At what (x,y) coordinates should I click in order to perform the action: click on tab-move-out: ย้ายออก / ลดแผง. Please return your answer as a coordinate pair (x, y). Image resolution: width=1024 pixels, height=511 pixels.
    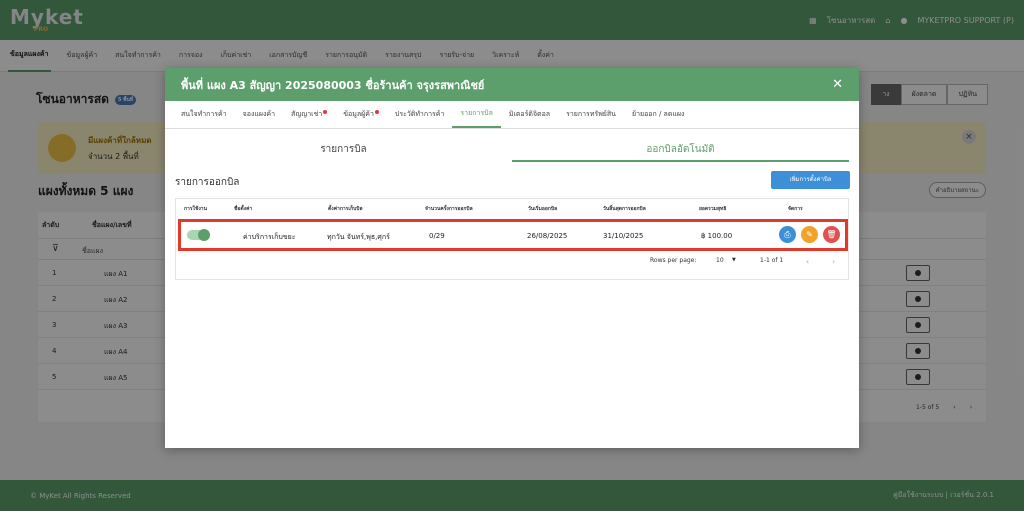
    Looking at the image, I should click on (658, 114).